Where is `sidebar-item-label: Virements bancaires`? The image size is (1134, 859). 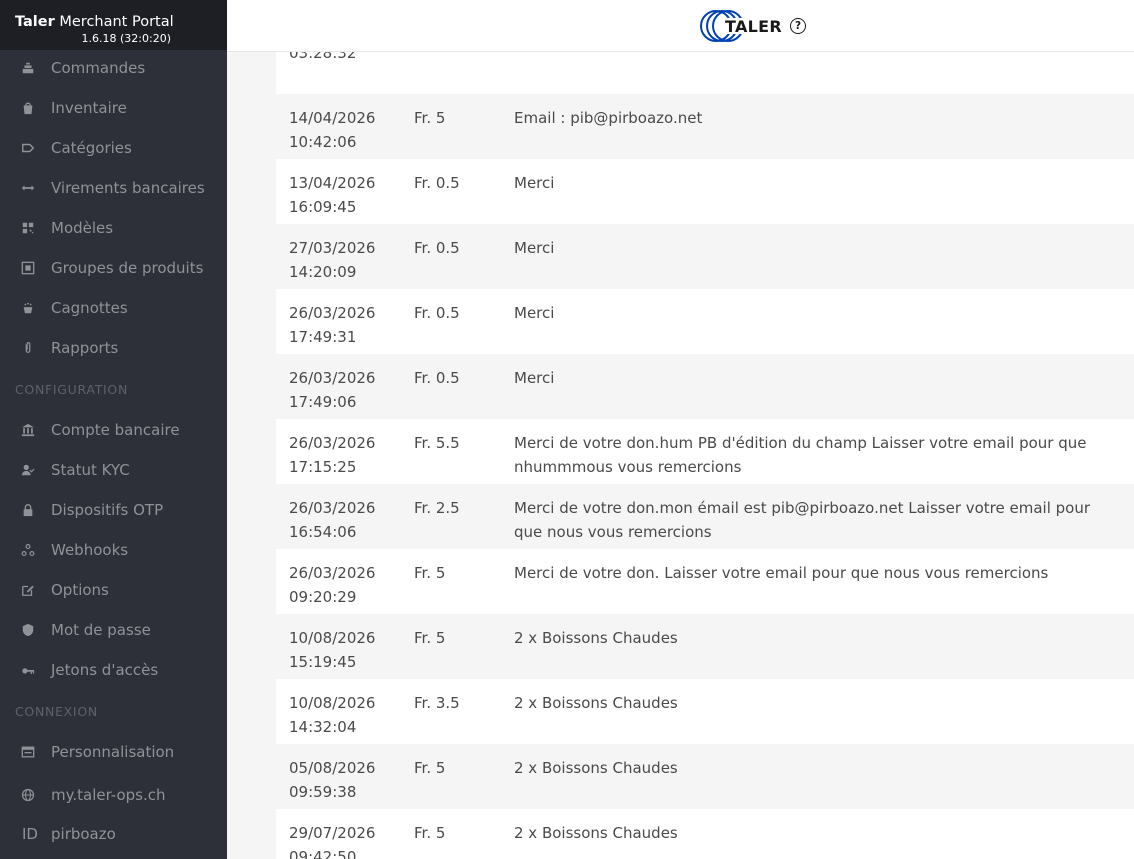 sidebar-item-label: Virements bancaires is located at coordinates (128, 188).